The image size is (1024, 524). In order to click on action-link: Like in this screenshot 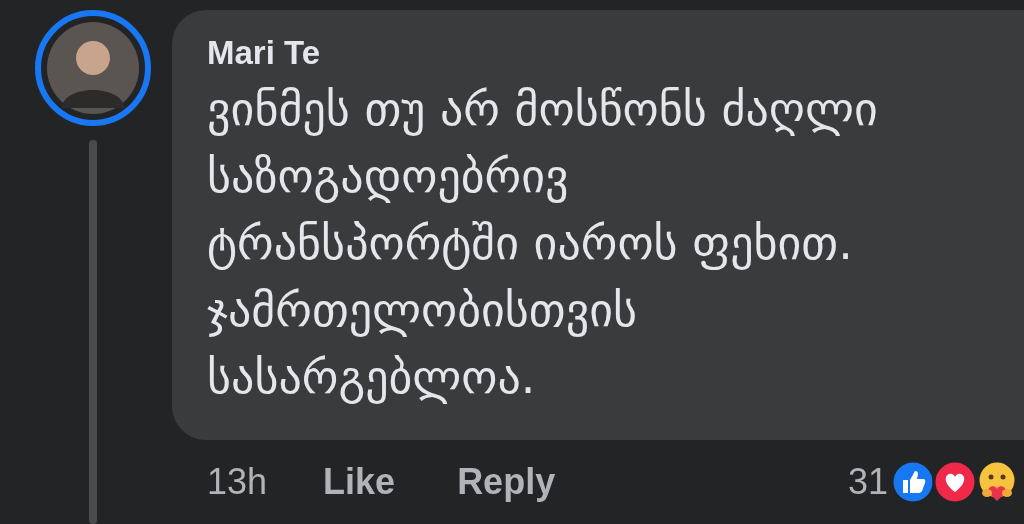, I will do `click(359, 482)`.